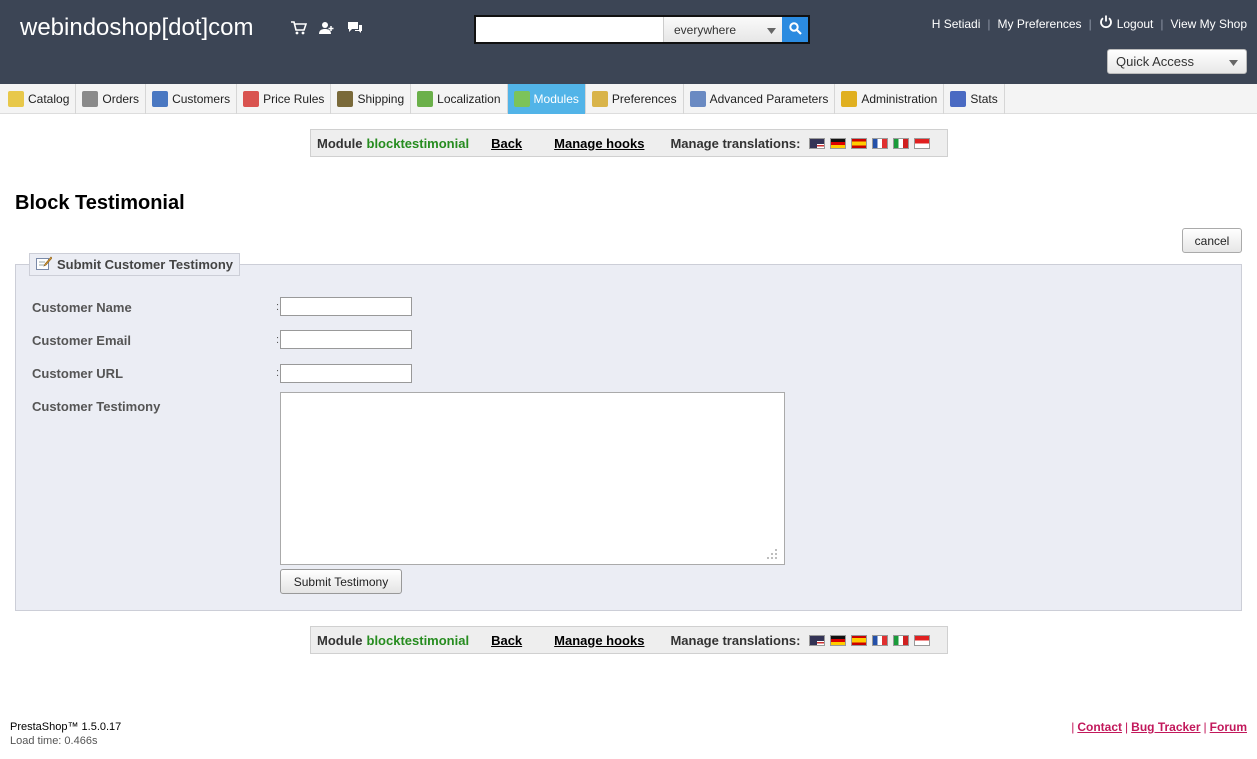  Describe the element at coordinates (705, 29) in the screenshot. I see `search-scope-value: everywhere` at that location.